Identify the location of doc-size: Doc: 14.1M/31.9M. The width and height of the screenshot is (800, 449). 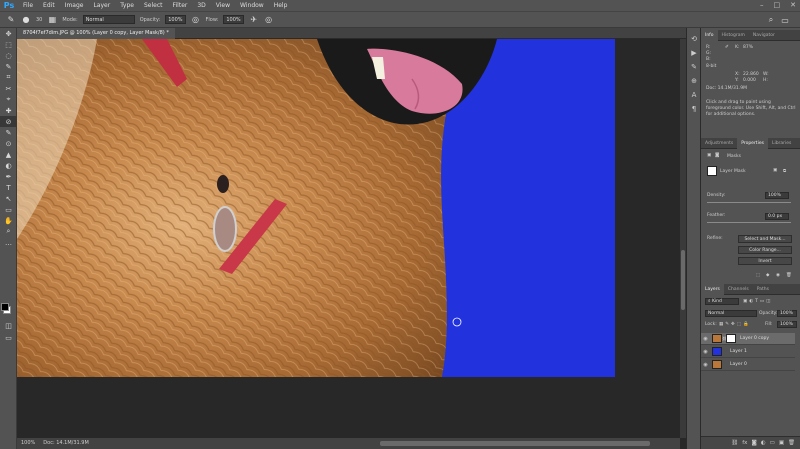
(66, 443).